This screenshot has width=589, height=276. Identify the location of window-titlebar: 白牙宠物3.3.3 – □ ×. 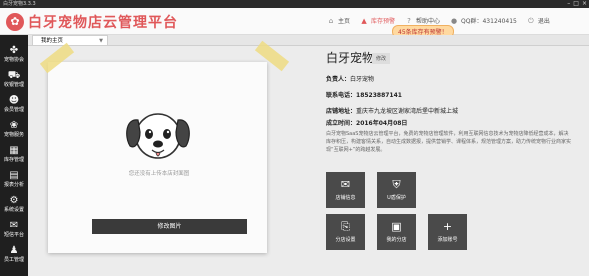
(294, 4).